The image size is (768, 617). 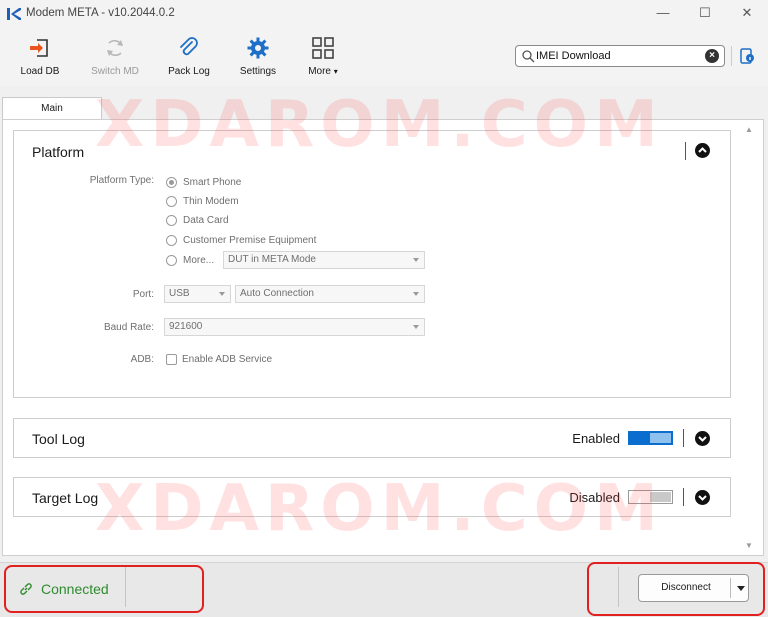 I want to click on pack-log-button: Pack Log, so click(x=189, y=59).